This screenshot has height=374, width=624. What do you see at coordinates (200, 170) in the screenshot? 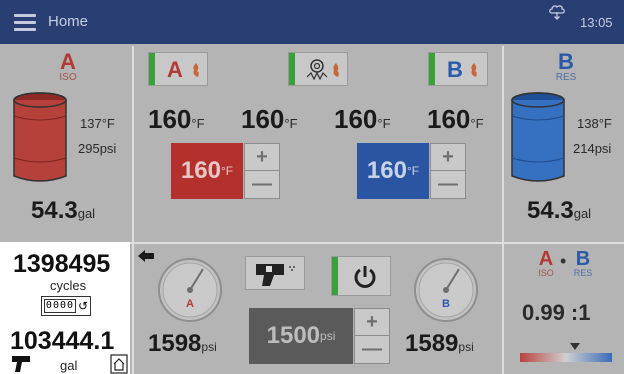
I see `setpoint-a-value: 160` at bounding box center [200, 170].